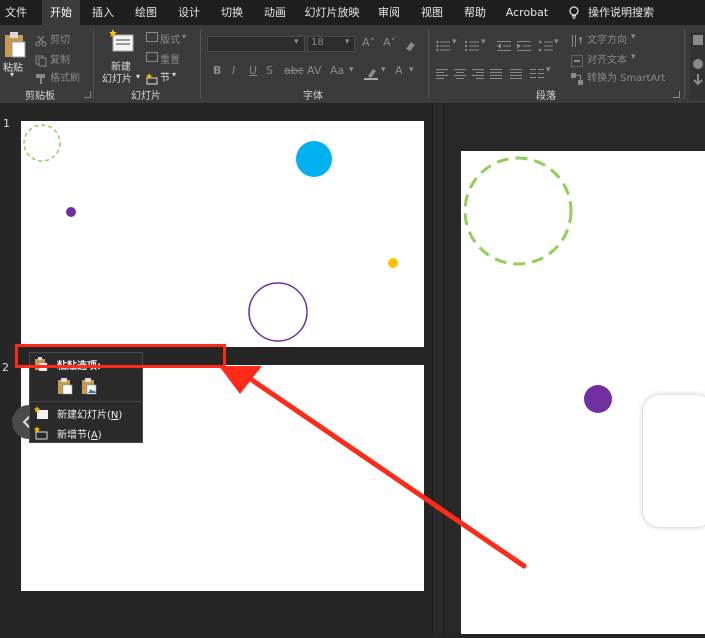 The width and height of the screenshot is (705, 638). I want to click on annotation-arrow-icon, so click(373, 467).